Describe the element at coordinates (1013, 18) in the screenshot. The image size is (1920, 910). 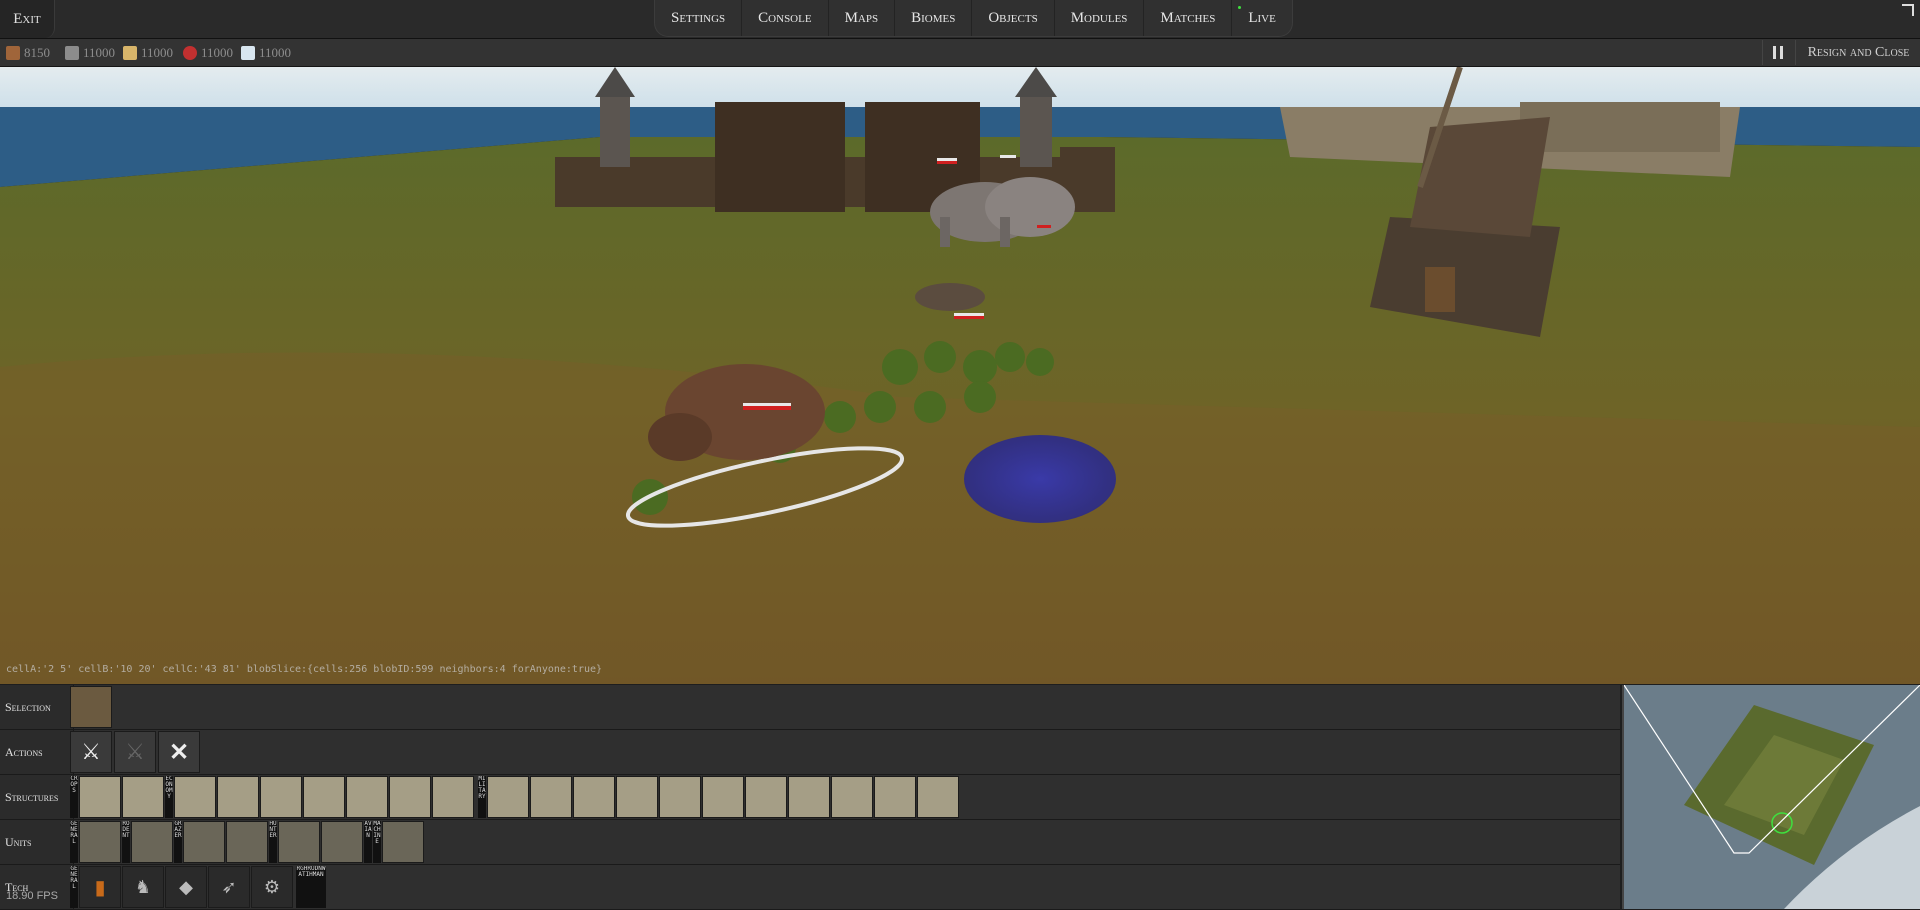
I see `menu-objects: Objects` at that location.